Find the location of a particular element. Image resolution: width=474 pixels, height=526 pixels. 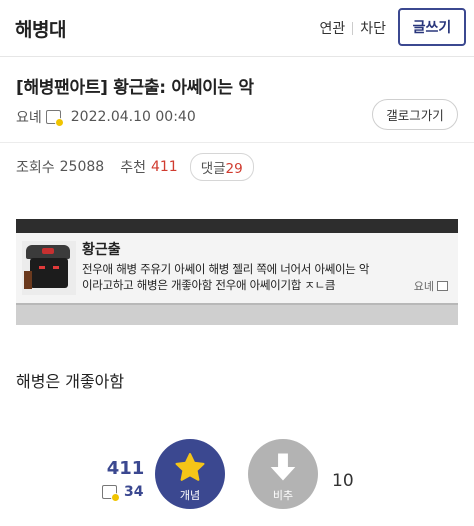

upvote-button: 개념 is located at coordinates (190, 474).